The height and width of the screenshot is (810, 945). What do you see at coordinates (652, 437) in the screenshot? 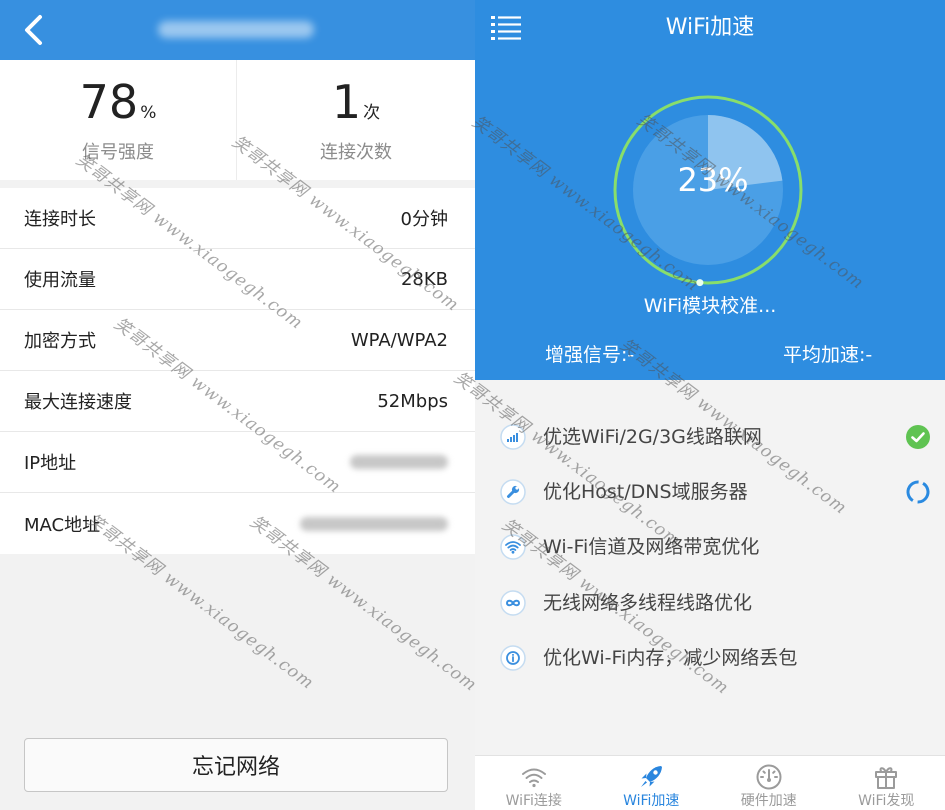
I see `task-label: 优选WiFi/2G/3G线路联网` at bounding box center [652, 437].